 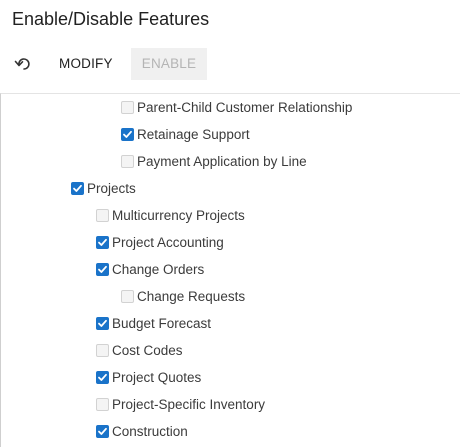 I want to click on feature-row: Projects, so click(x=103, y=188).